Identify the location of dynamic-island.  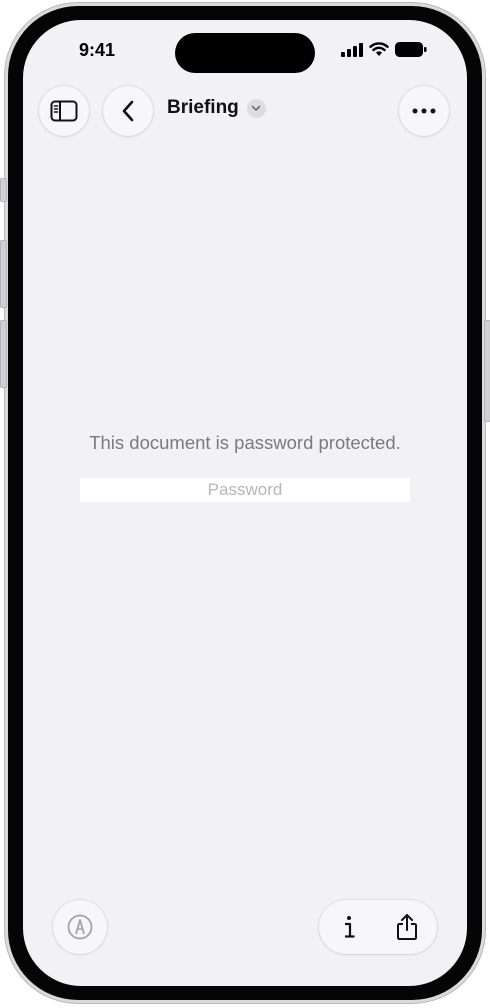
(245, 53).